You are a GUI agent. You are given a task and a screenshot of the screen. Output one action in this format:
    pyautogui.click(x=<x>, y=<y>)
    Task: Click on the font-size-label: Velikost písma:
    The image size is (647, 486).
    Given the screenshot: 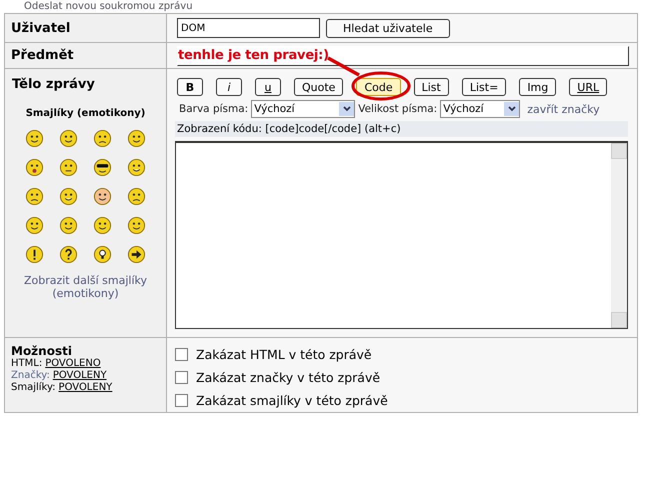 What is the action you would take?
    pyautogui.click(x=398, y=109)
    